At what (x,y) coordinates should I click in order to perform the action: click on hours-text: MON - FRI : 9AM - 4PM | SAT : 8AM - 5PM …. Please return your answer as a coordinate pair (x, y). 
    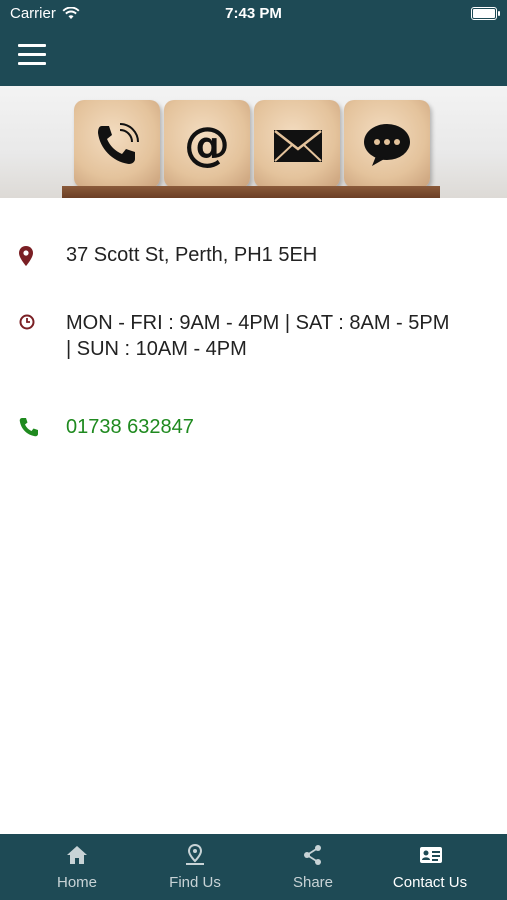
    Looking at the image, I should click on (258, 336).